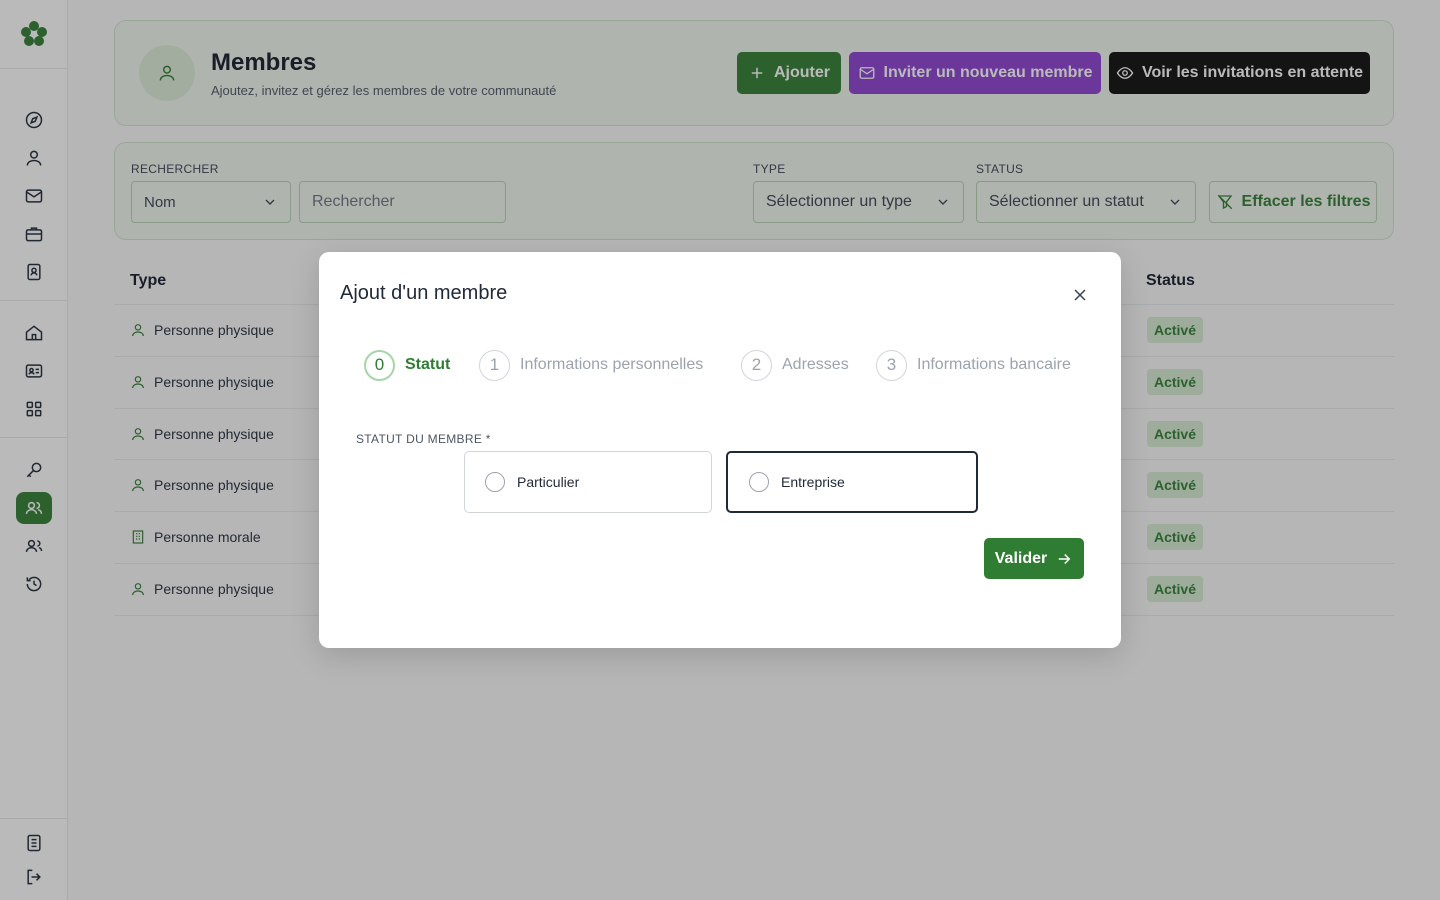 Image resolution: width=1440 pixels, height=900 pixels. I want to click on arrow-right-icon, so click(1064, 558).